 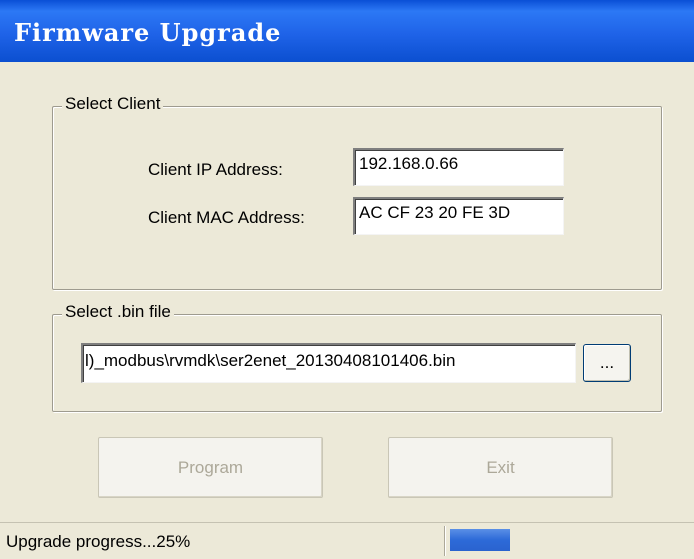 I want to click on upgrade-progress-text: Upgrade progress...25%, so click(x=98, y=541).